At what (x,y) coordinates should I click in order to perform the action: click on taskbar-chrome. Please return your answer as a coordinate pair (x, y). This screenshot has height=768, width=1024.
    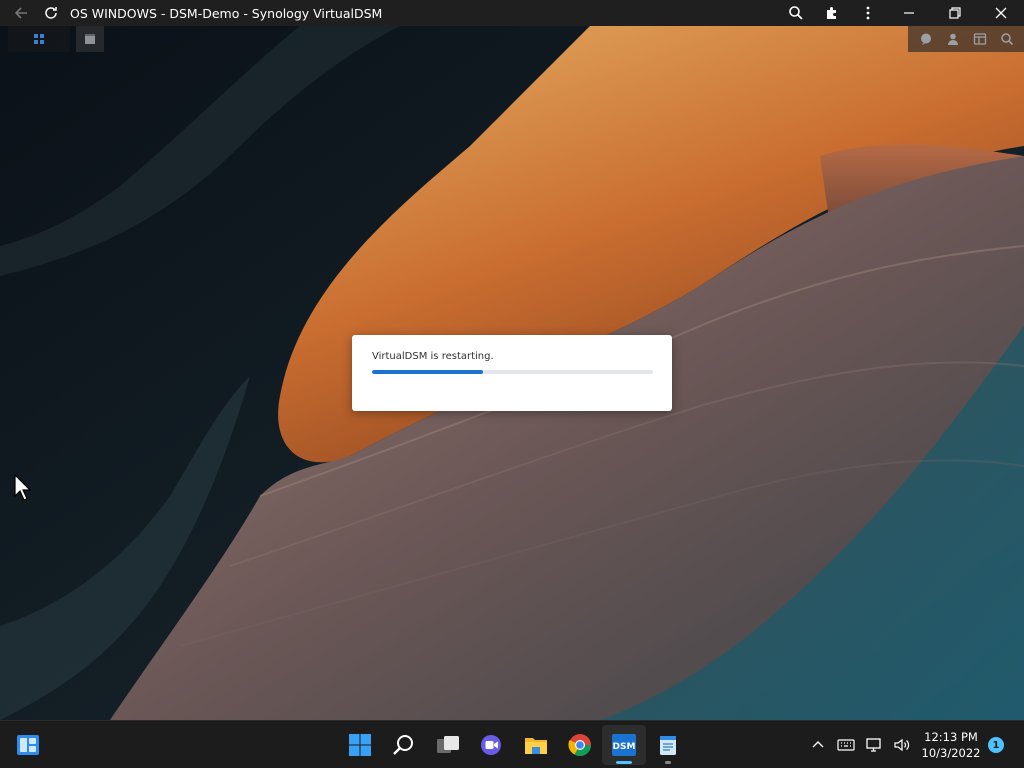
    Looking at the image, I should click on (580, 745).